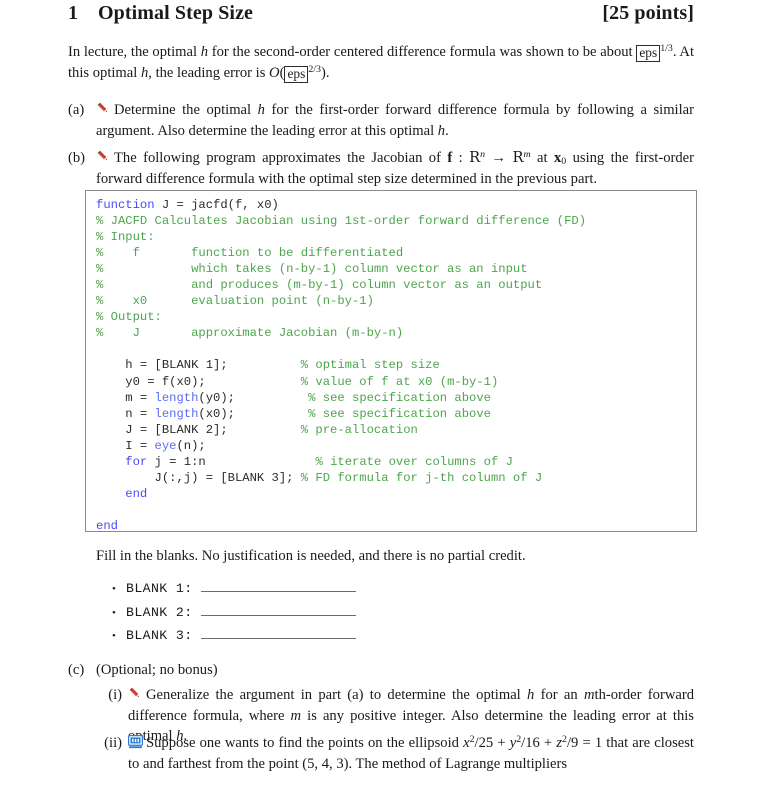 This screenshot has height=811, width=765. I want to click on code-token: % optimal step size, so click(370, 365).